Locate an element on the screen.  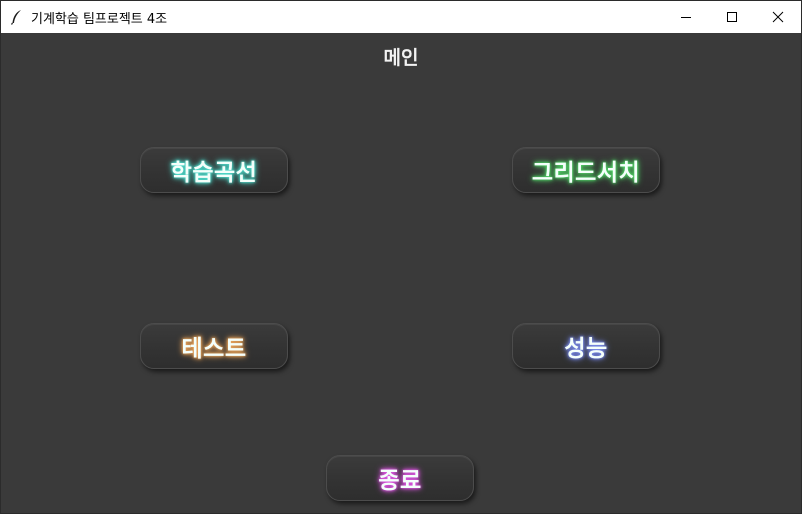
learning-curve-button: 학습곡선 is located at coordinates (214, 170).